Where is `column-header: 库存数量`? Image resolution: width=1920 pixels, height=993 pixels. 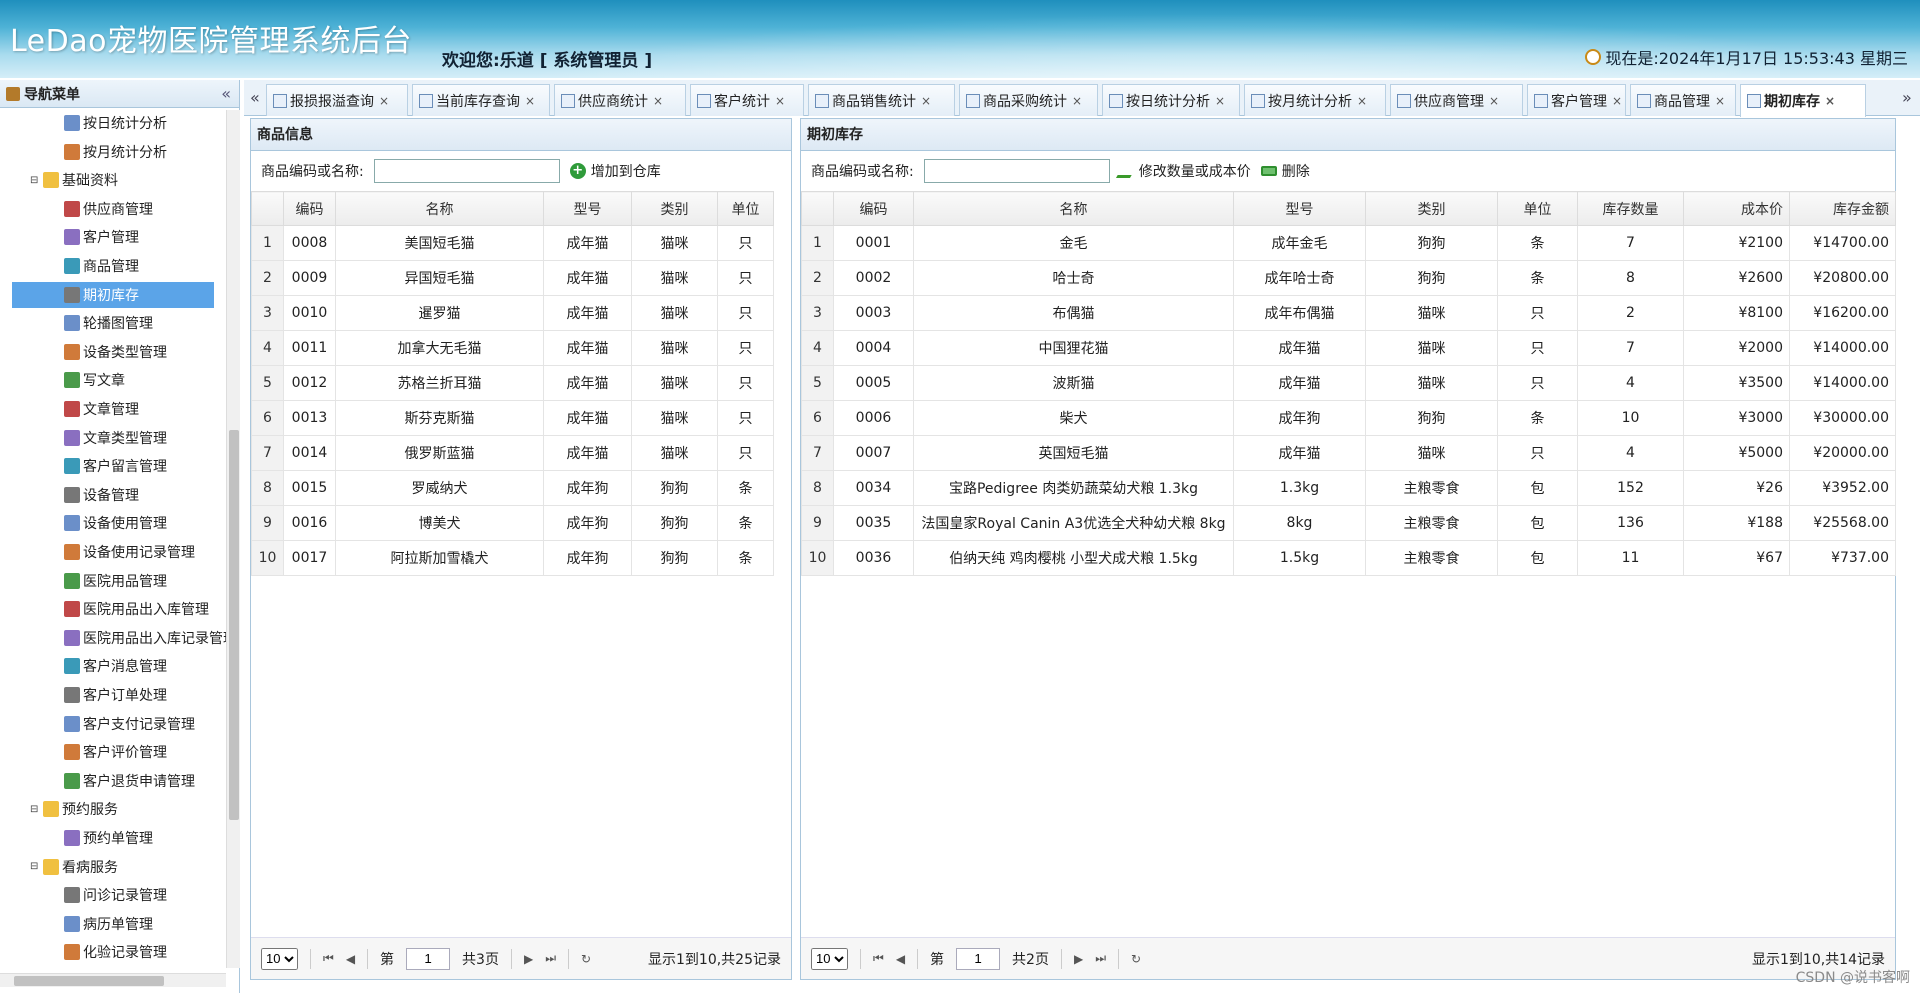 column-header: 库存数量 is located at coordinates (1630, 208).